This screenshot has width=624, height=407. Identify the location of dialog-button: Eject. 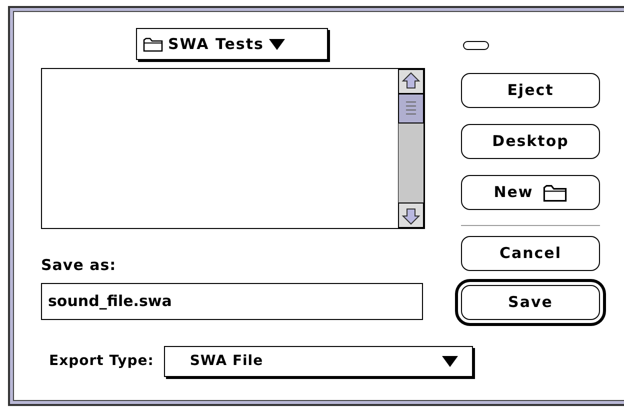
(530, 90).